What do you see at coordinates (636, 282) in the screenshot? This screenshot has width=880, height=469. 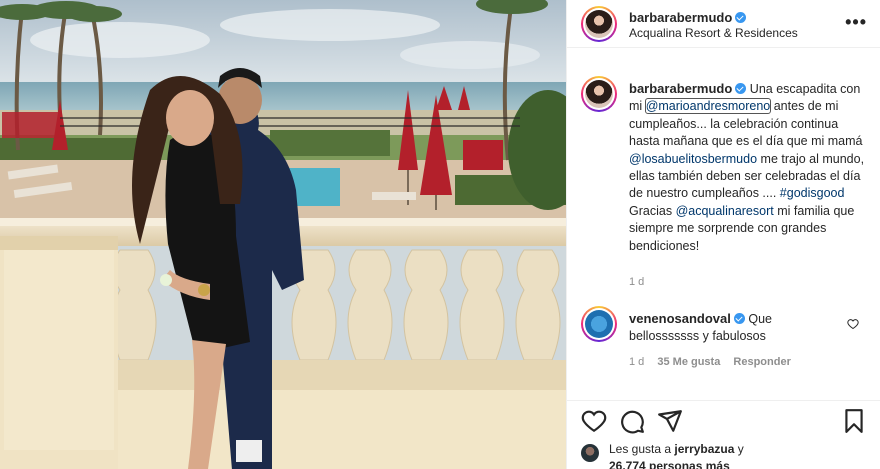 I see `caption-timestamp: 1 d` at bounding box center [636, 282].